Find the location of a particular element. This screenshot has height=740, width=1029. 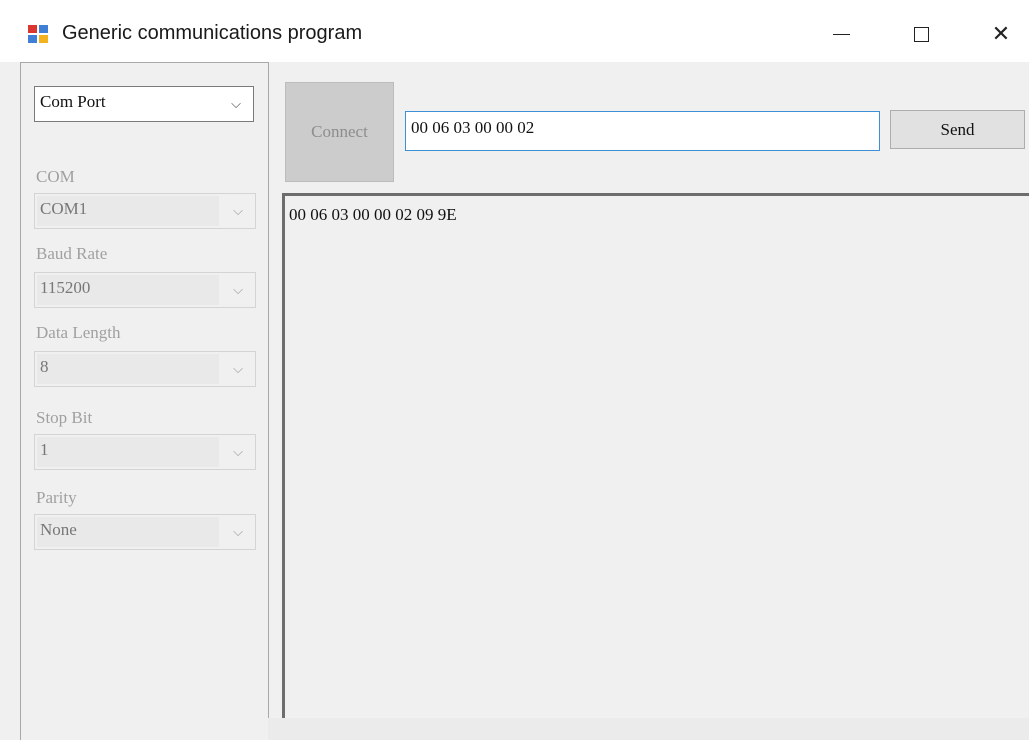

stop-bit-select: 1 ⌵ is located at coordinates (145, 452).